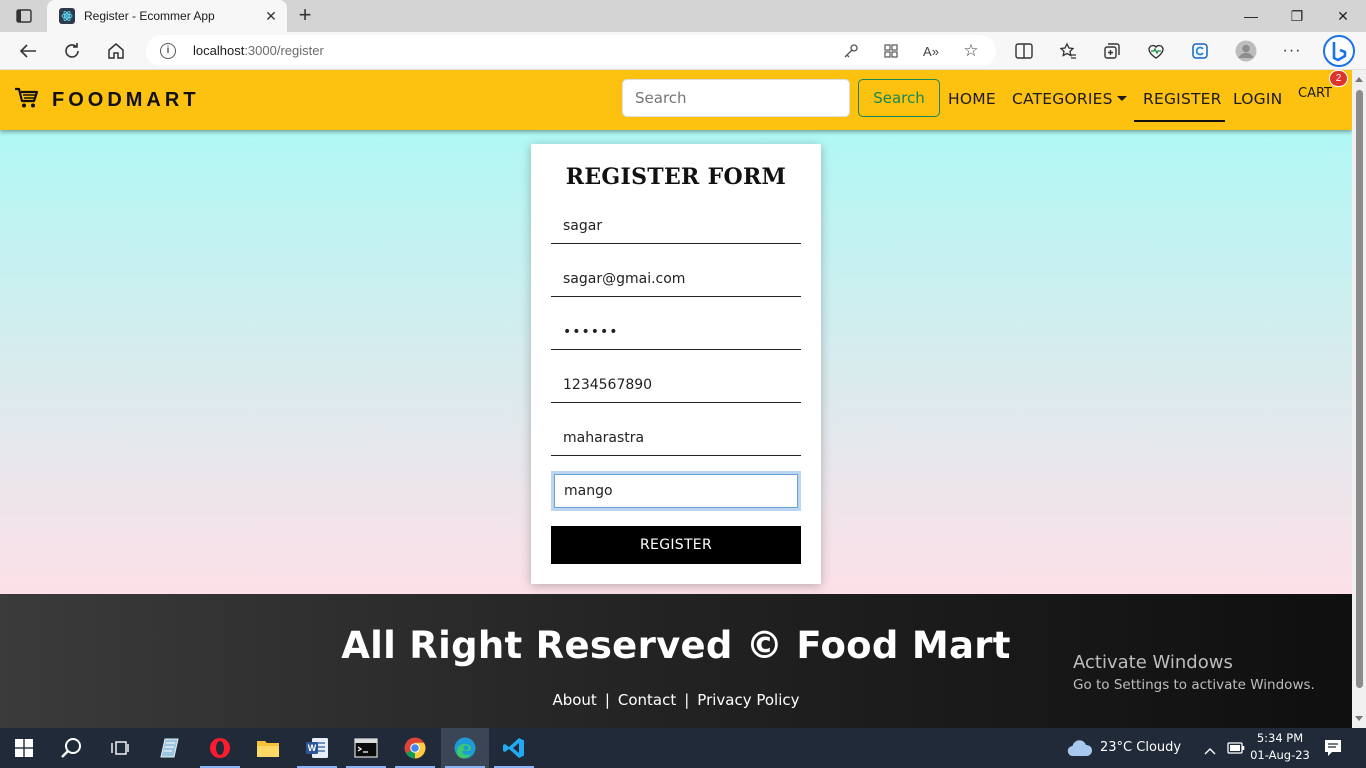  What do you see at coordinates (366, 748) in the screenshot?
I see `terminal-app-icon` at bounding box center [366, 748].